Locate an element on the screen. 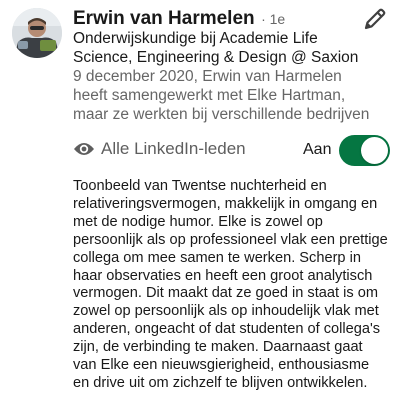  eye-icon is located at coordinates (84, 149).